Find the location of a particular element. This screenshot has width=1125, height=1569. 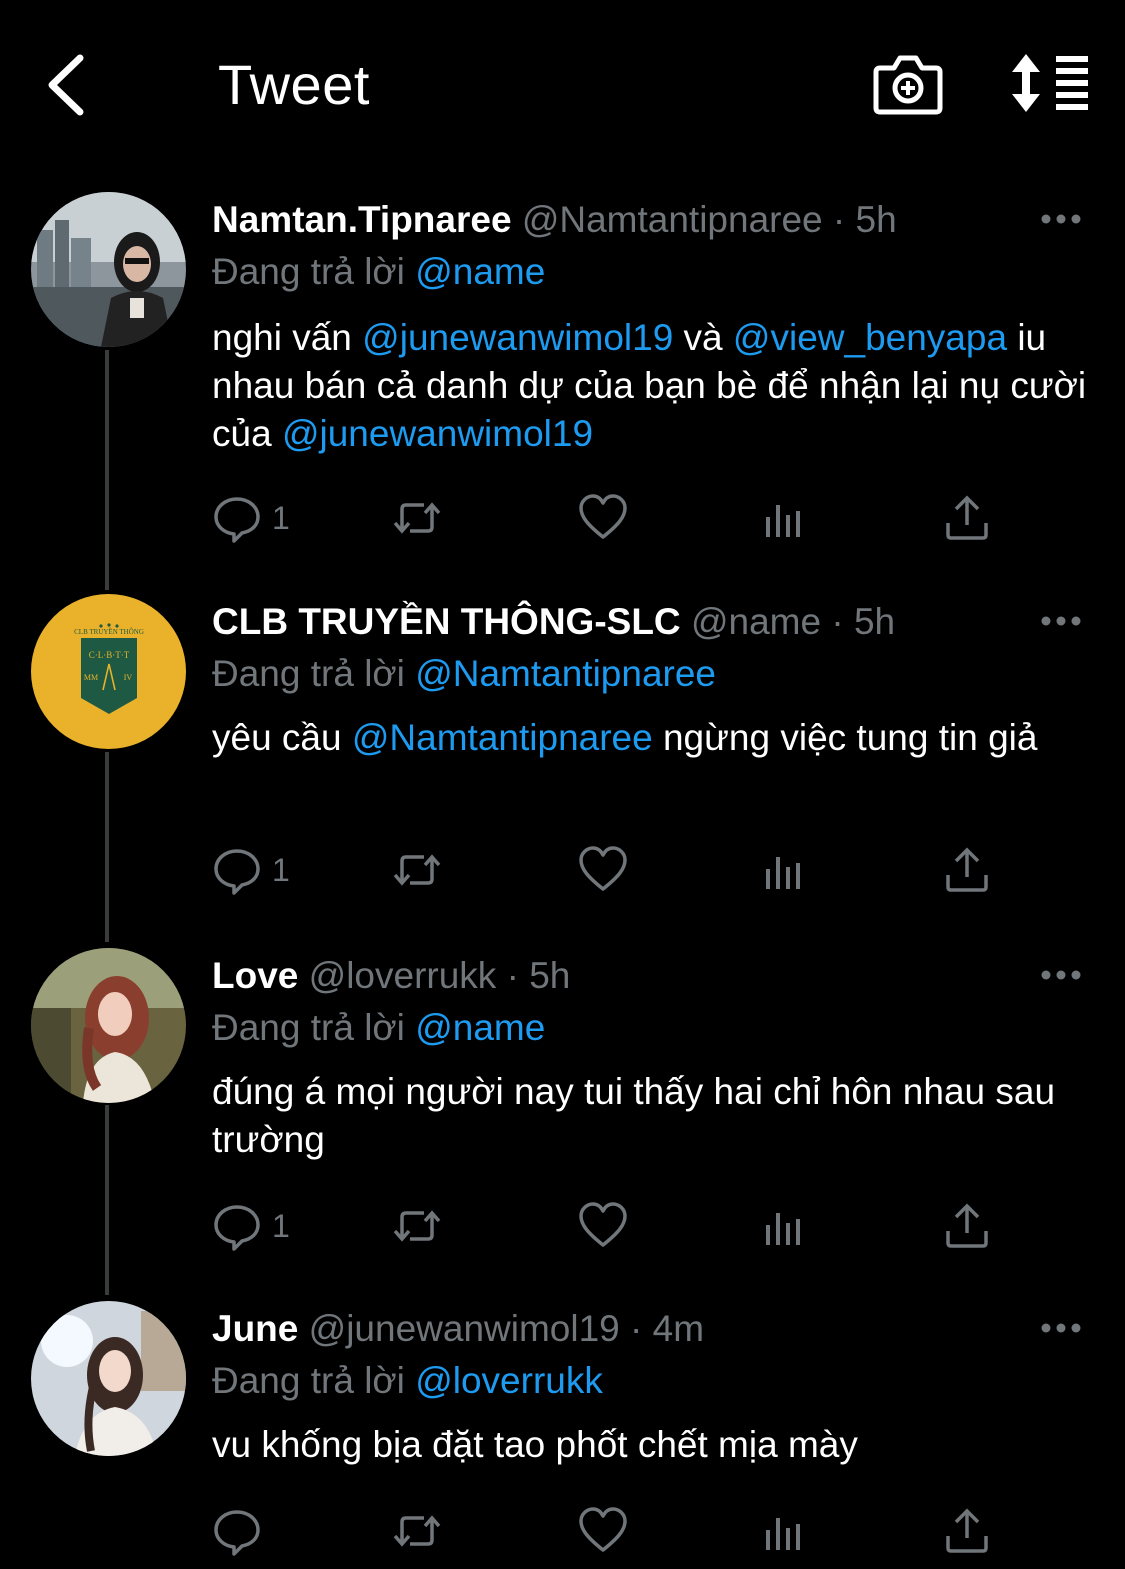

avatar: CLB TRUYỀN THÔNG C·L·B·T·T MM IV is located at coordinates (108, 671).